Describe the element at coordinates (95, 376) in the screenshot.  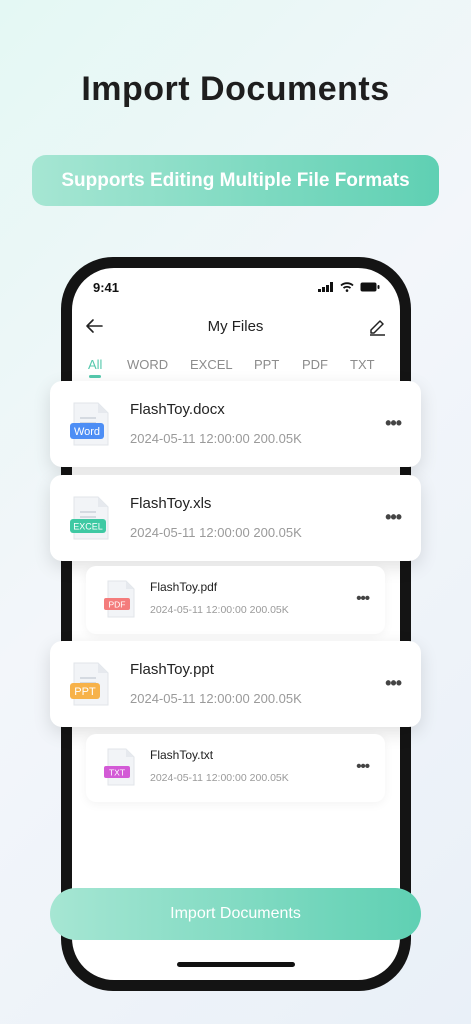
I see `active-tab-indicator` at that location.